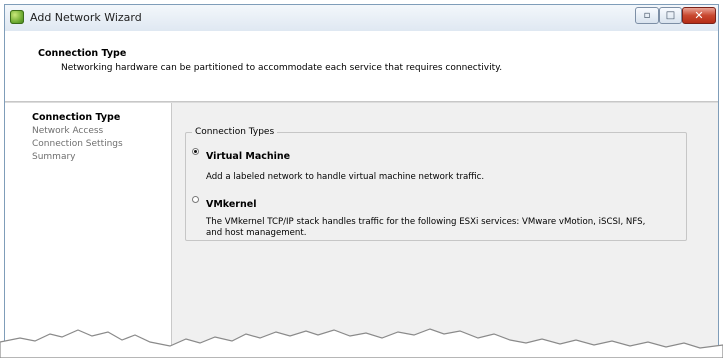 The image size is (723, 358). I want to click on maximize-icon: □, so click(670, 15).